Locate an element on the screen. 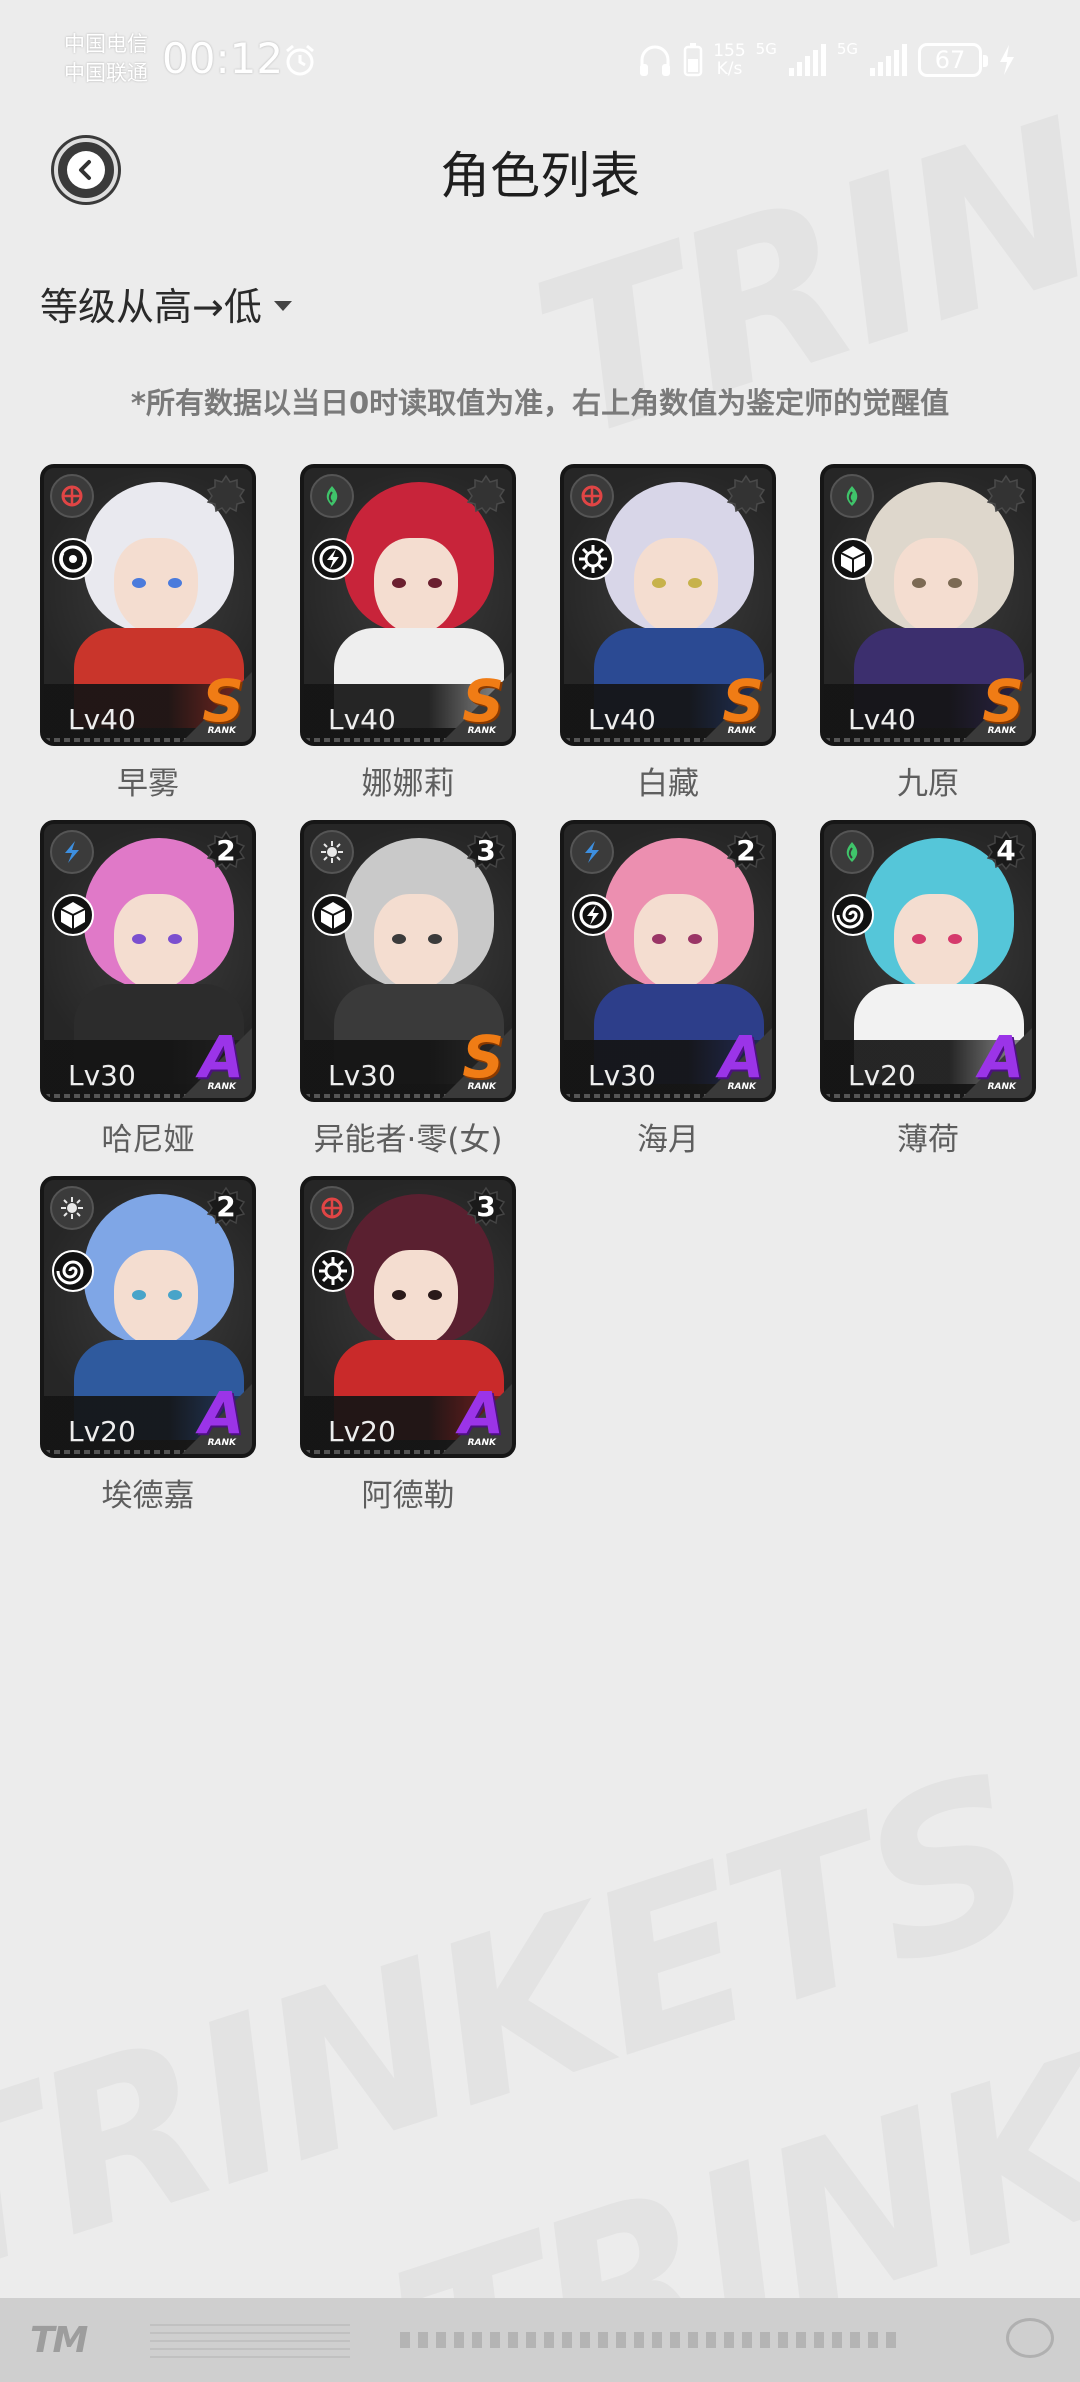 Image resolution: width=1080 pixels, height=2382 pixels. class-lightning-icon is located at coordinates (593, 915).